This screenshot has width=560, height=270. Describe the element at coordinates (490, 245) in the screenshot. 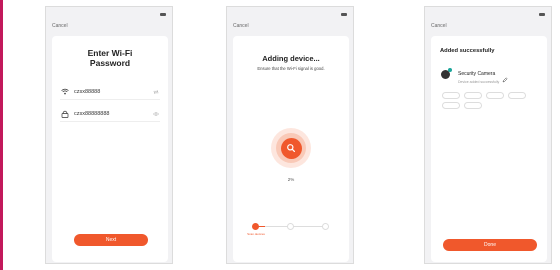

I see `done-button: Done` at that location.